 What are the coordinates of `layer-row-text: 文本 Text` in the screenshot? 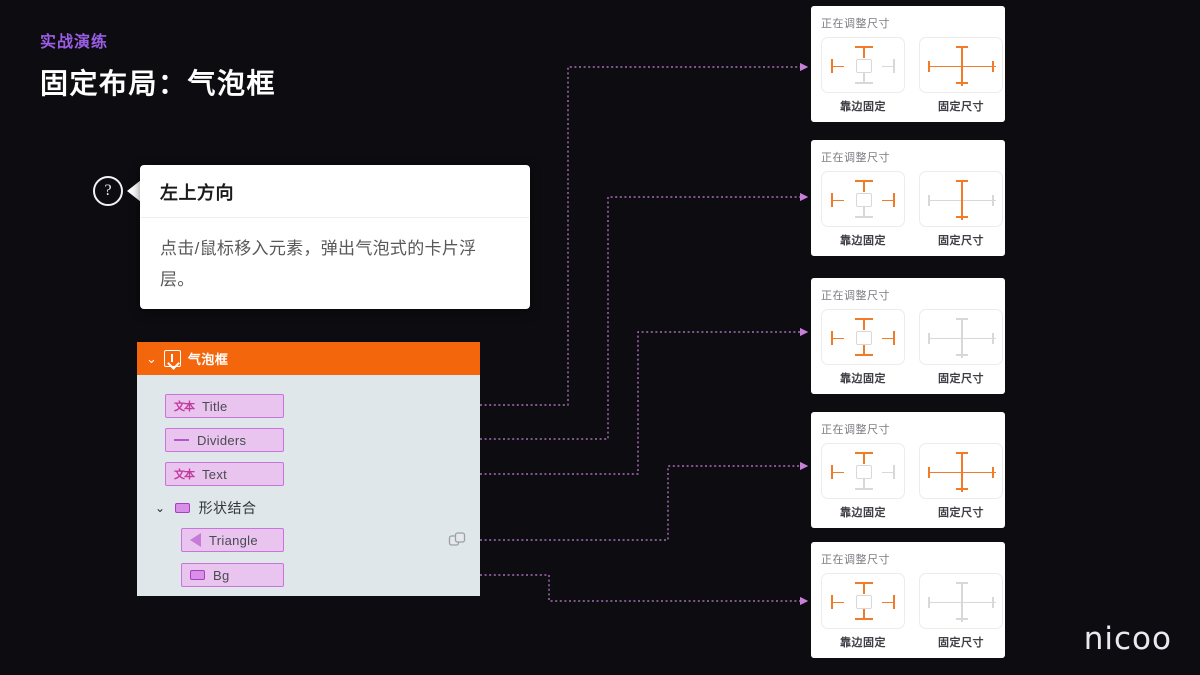 It's located at (224, 474).